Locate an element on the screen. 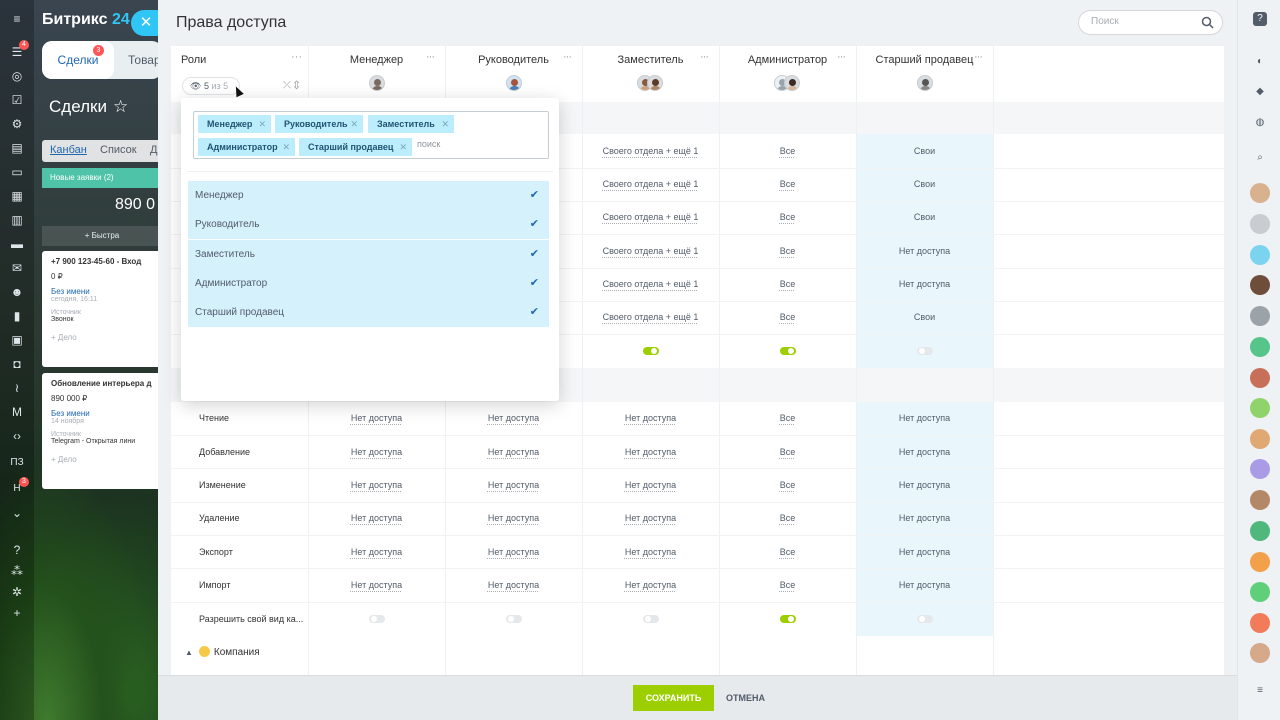 The image size is (1280, 720). messenger-icon: ◍ is located at coordinates (1260, 123).